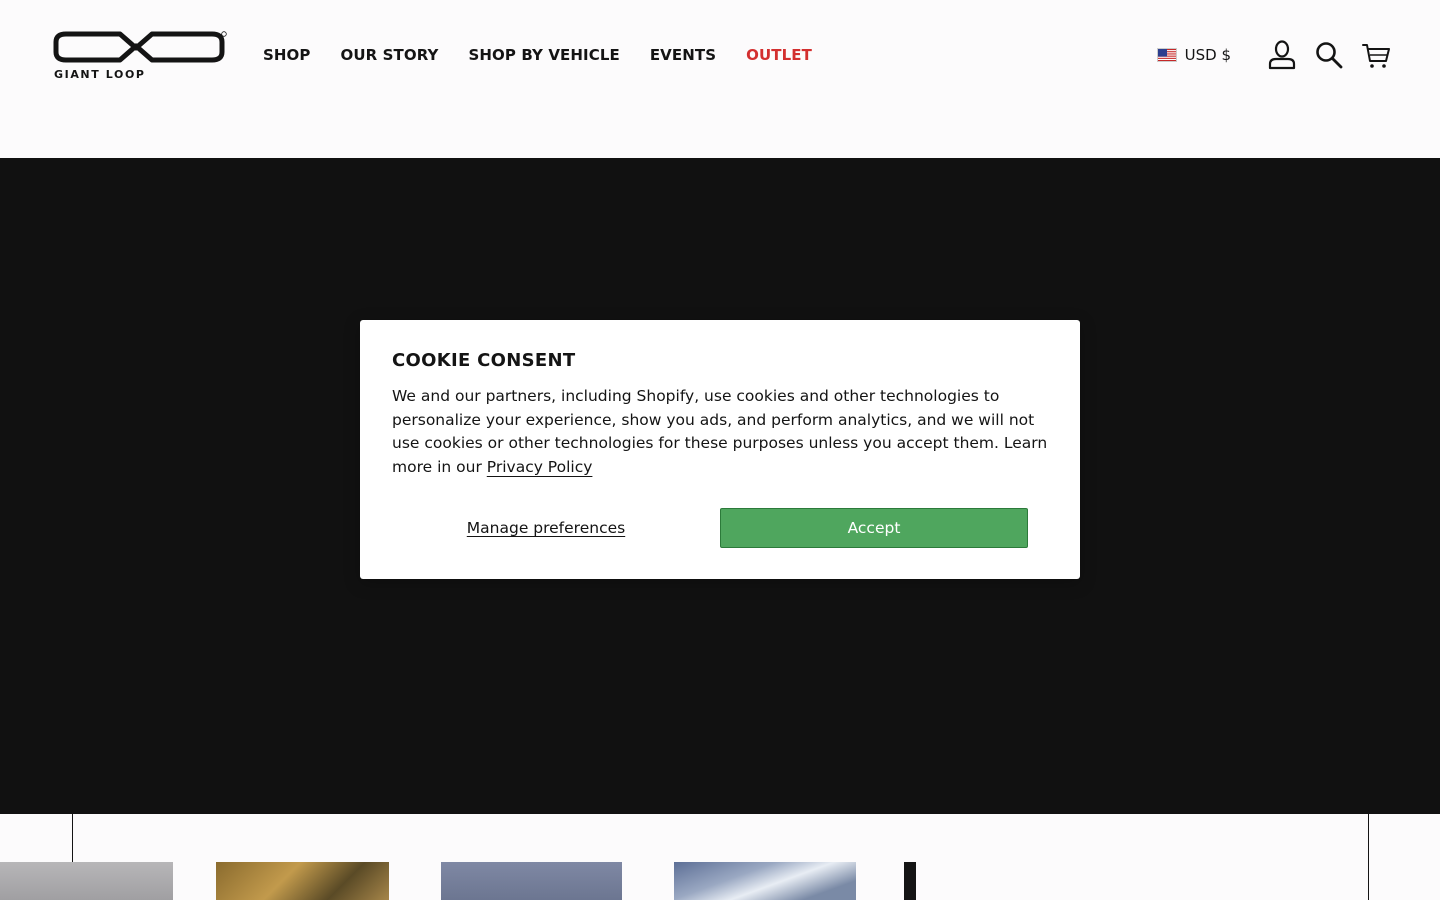  Describe the element at coordinates (140, 47) in the screenshot. I see `giant-loop-logo-icon` at that location.